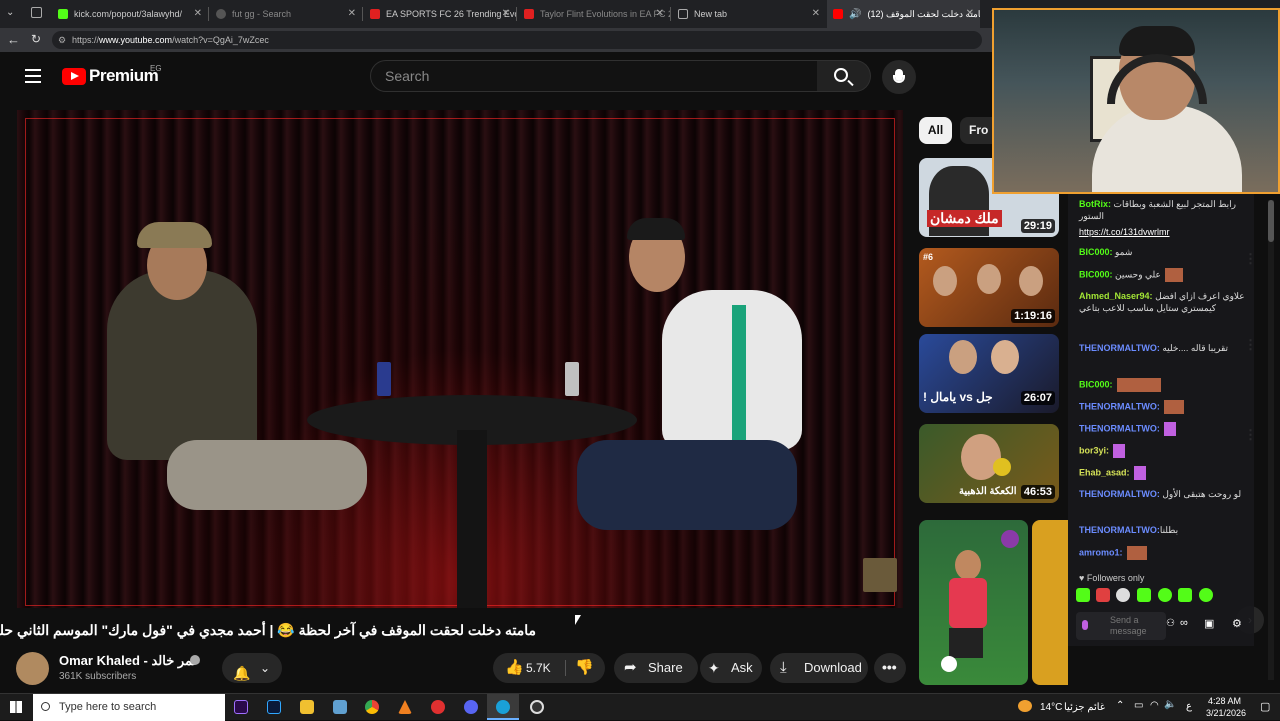 This screenshot has height=721, width=1280. Describe the element at coordinates (74, 76) in the screenshot. I see `youtube-logo-icon` at that location.